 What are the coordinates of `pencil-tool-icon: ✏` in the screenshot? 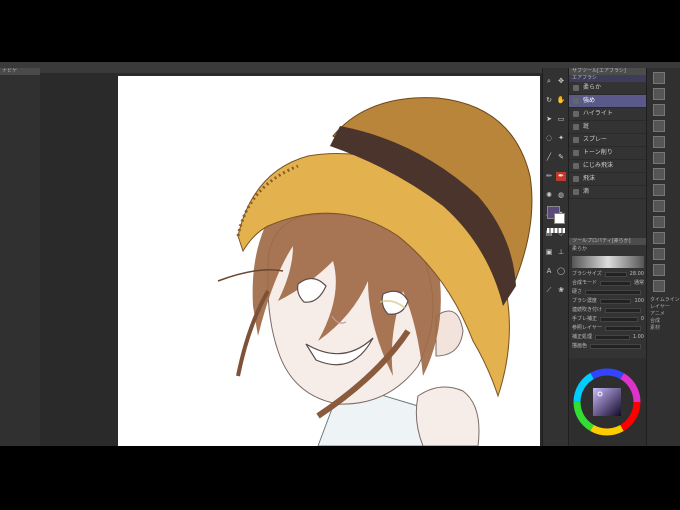 It's located at (549, 176).